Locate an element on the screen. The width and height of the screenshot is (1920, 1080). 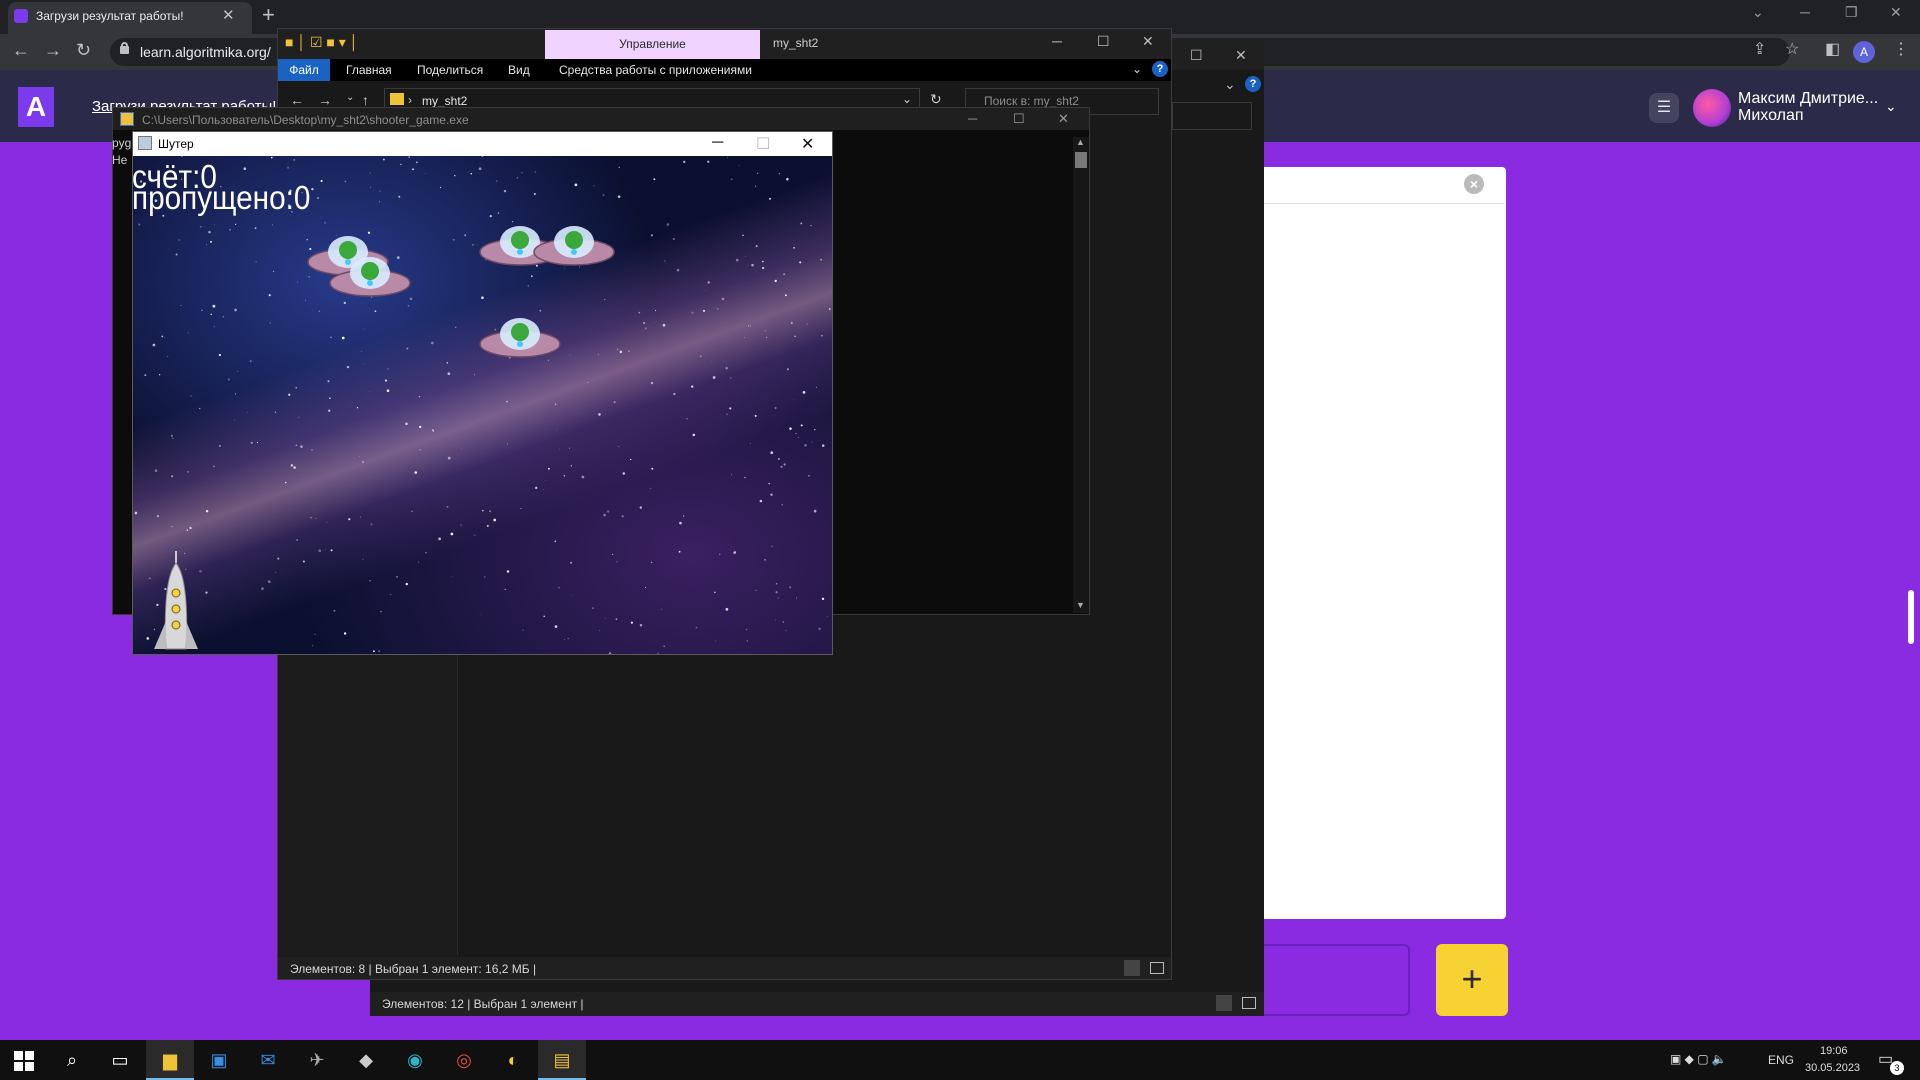
recent-locations-icon: ⌄ is located at coordinates (350, 97).